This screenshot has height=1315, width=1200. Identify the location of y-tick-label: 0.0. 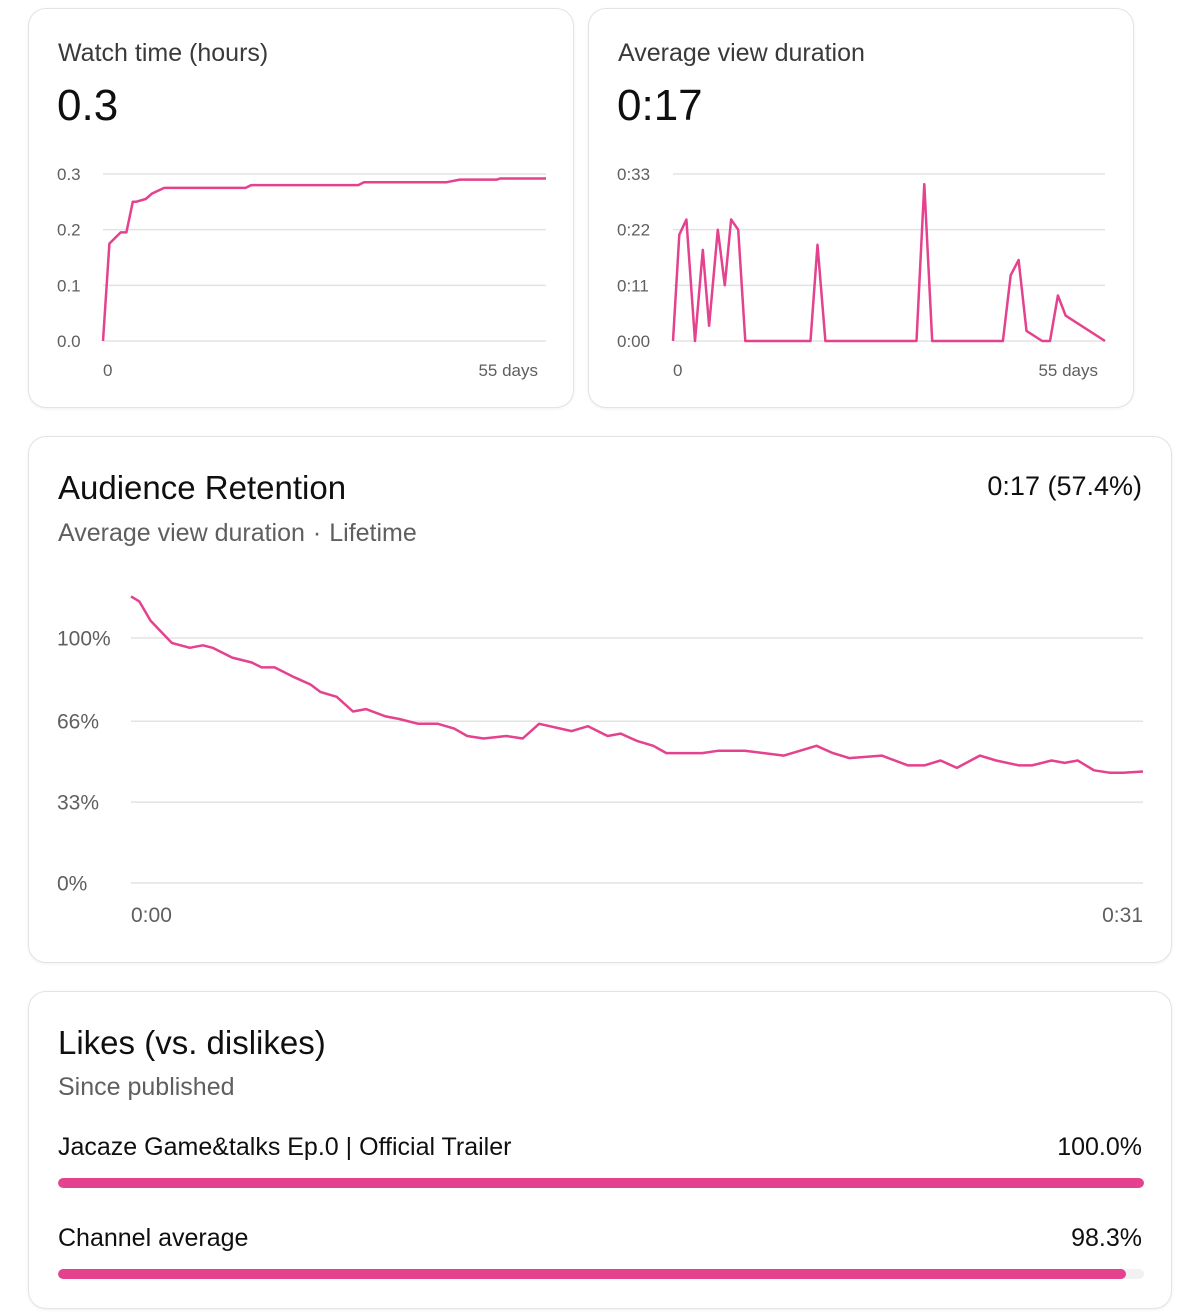
(69, 341).